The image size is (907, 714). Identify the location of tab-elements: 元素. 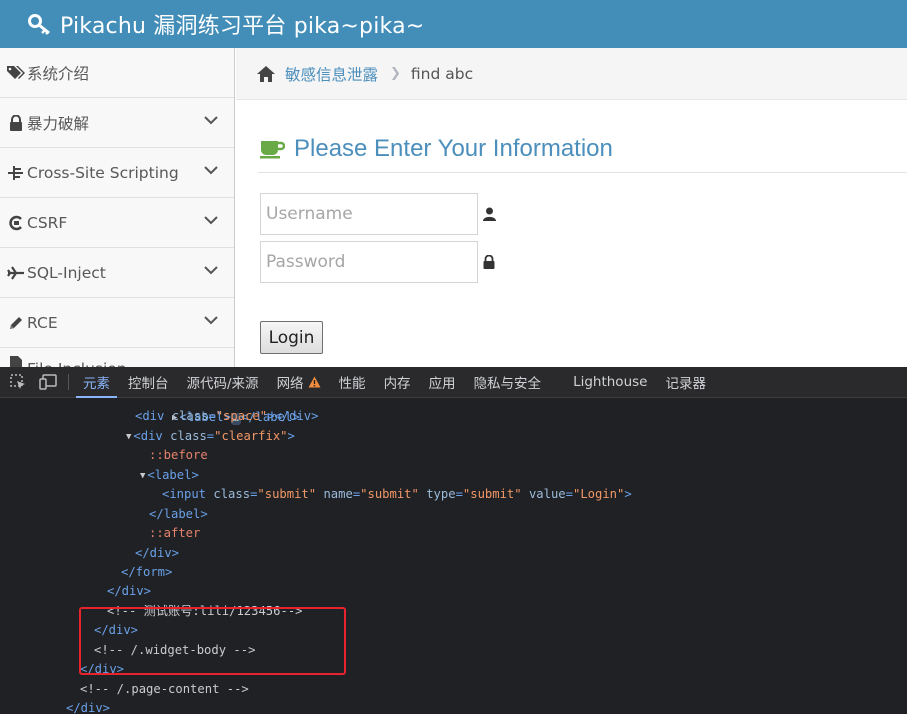
(96, 382).